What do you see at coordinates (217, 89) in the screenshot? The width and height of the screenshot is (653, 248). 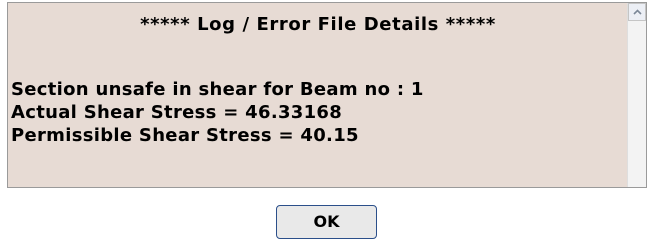 I see `log-line-shear-unsafe: Section unsafe in shear for Beam no : 1` at bounding box center [217, 89].